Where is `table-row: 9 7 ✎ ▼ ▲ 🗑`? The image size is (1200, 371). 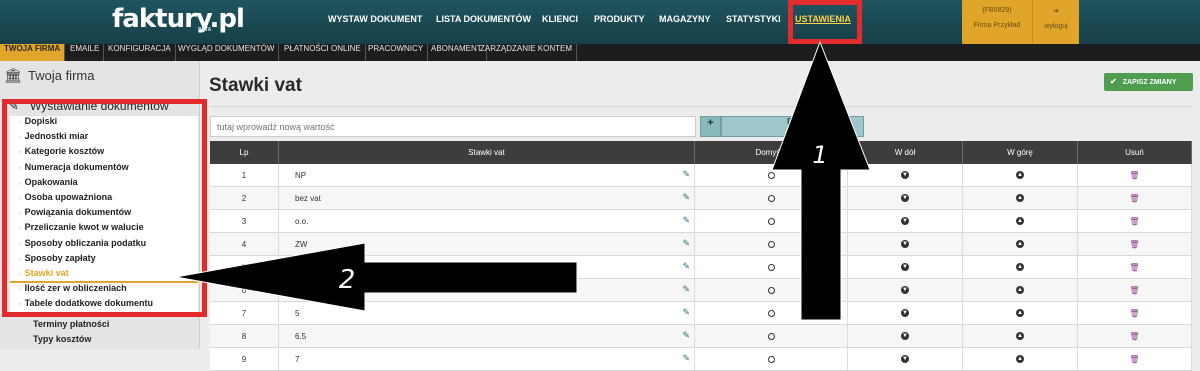
table-row: 9 7 ✎ ▼ ▲ 🗑 is located at coordinates (701, 359).